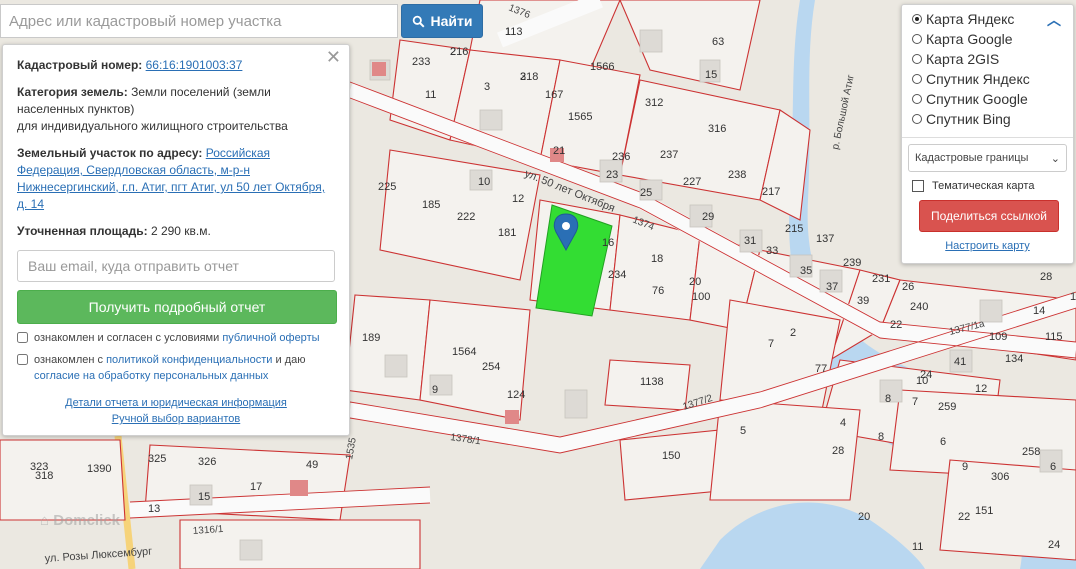 The width and height of the screenshot is (1076, 569). I want to click on parcel-number-label: 12, so click(518, 199).